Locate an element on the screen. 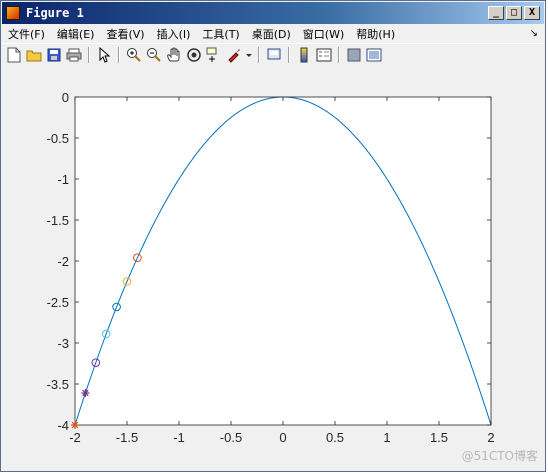 Image resolution: width=548 pixels, height=474 pixels. menu-edit: 编辑(E) is located at coordinates (76, 34).